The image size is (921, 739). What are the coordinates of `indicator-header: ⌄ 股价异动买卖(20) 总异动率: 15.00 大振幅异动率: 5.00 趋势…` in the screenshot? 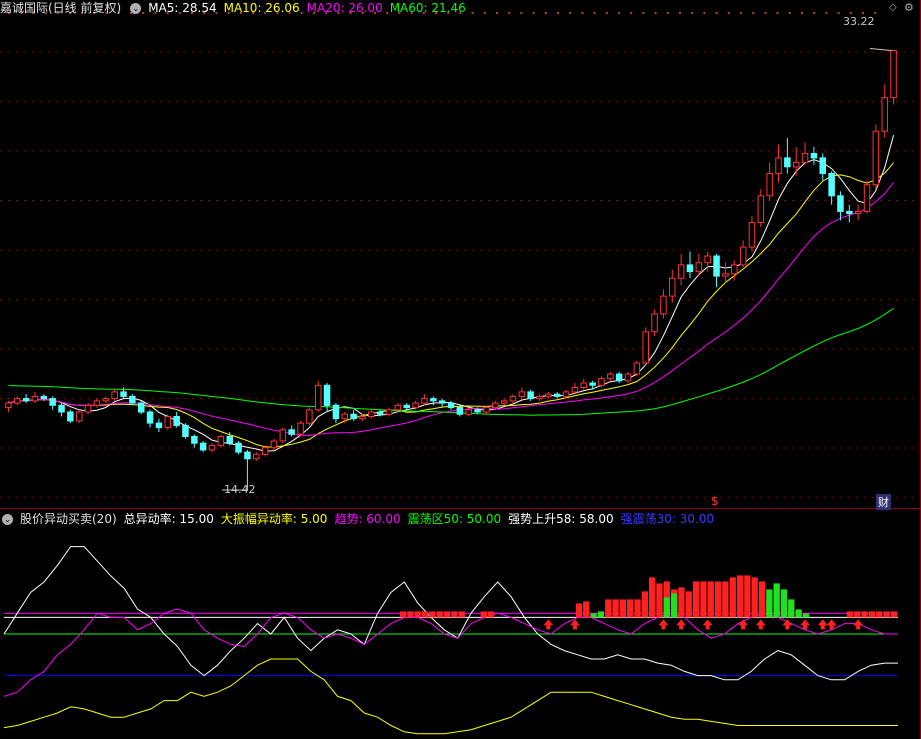 It's located at (357, 519).